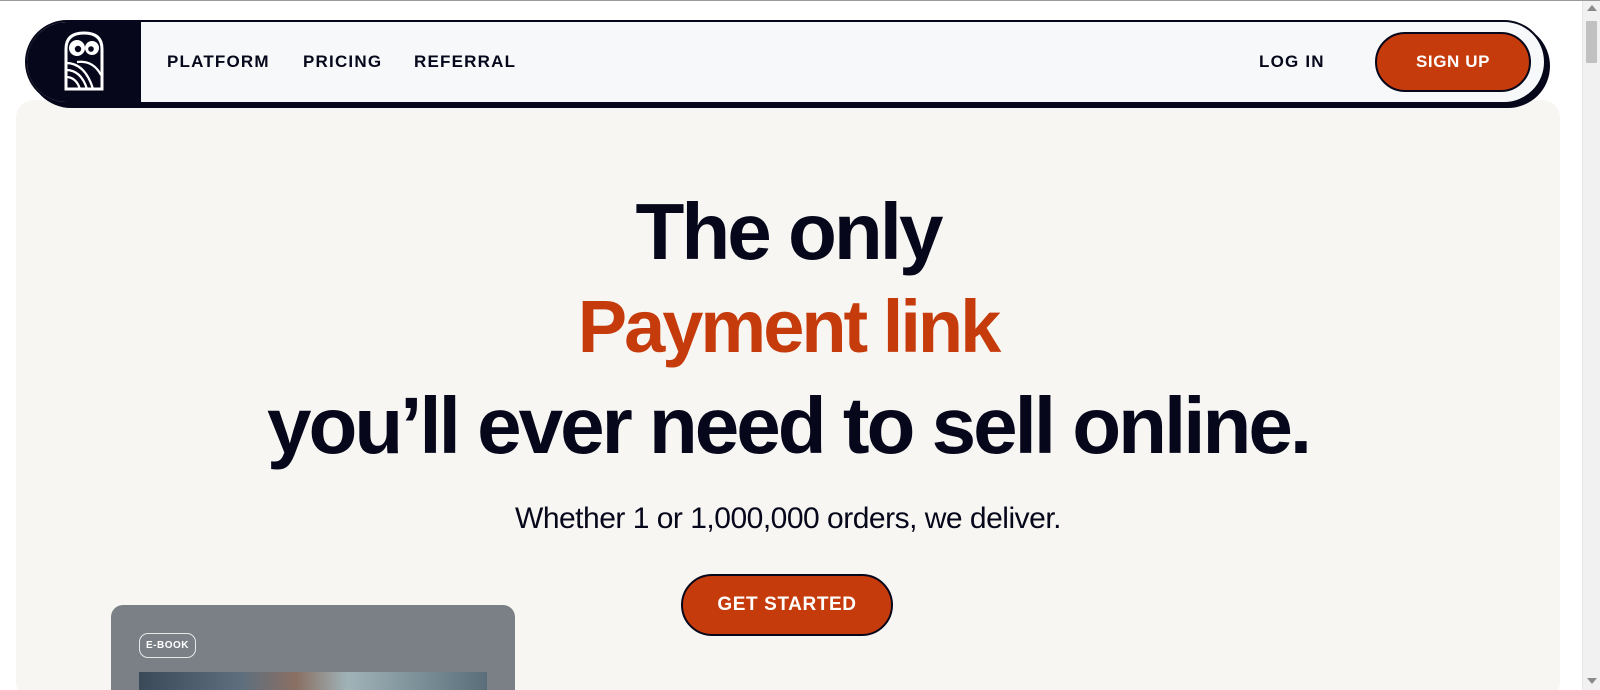  What do you see at coordinates (1591, 42) in the screenshot?
I see `scroll-thumb` at bounding box center [1591, 42].